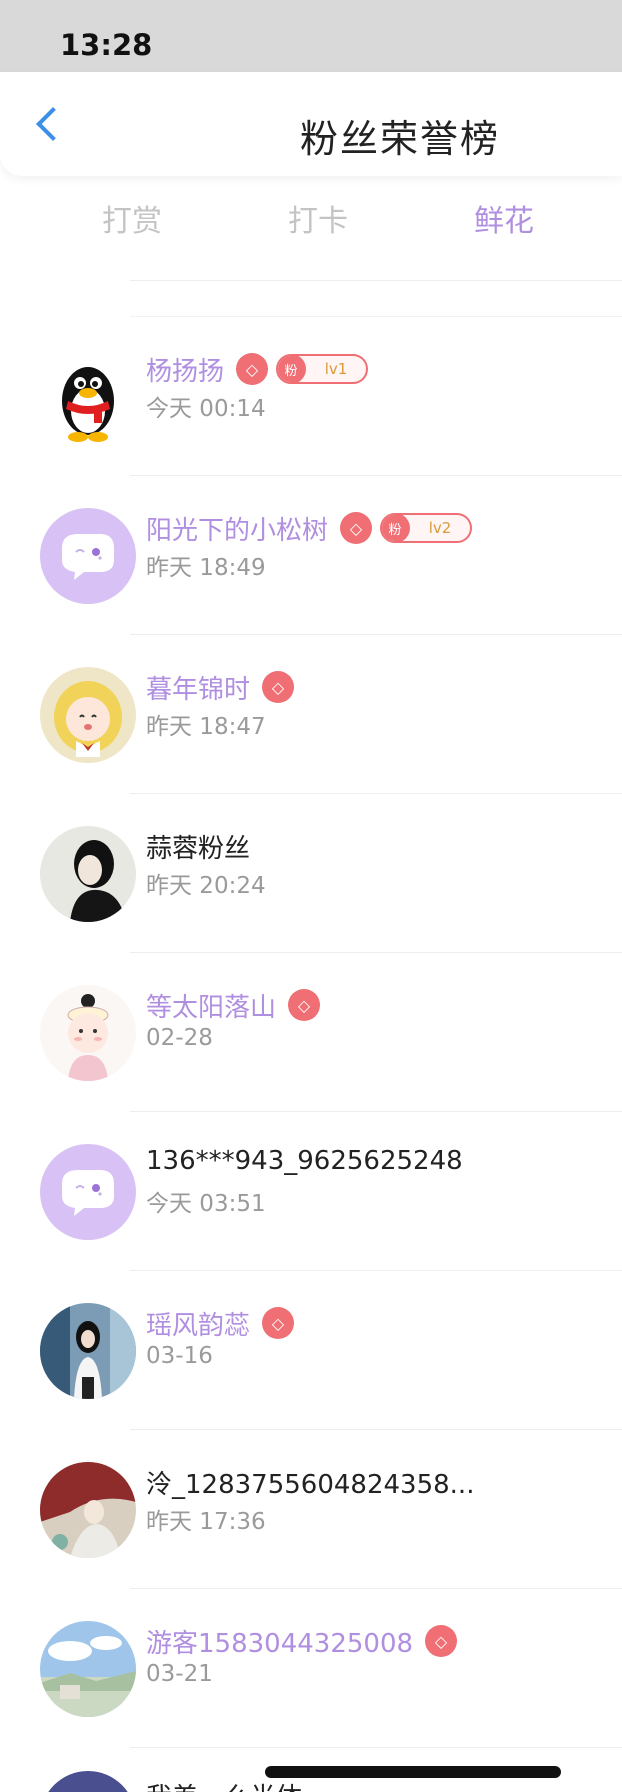 Image resolution: width=622 pixels, height=1792 pixels. I want to click on fan-time: 03-21, so click(179, 1674).